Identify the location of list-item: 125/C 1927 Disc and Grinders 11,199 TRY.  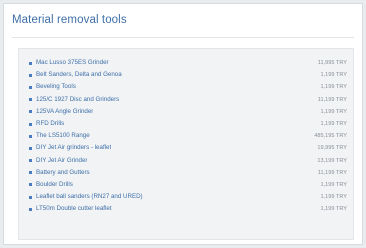
(188, 100).